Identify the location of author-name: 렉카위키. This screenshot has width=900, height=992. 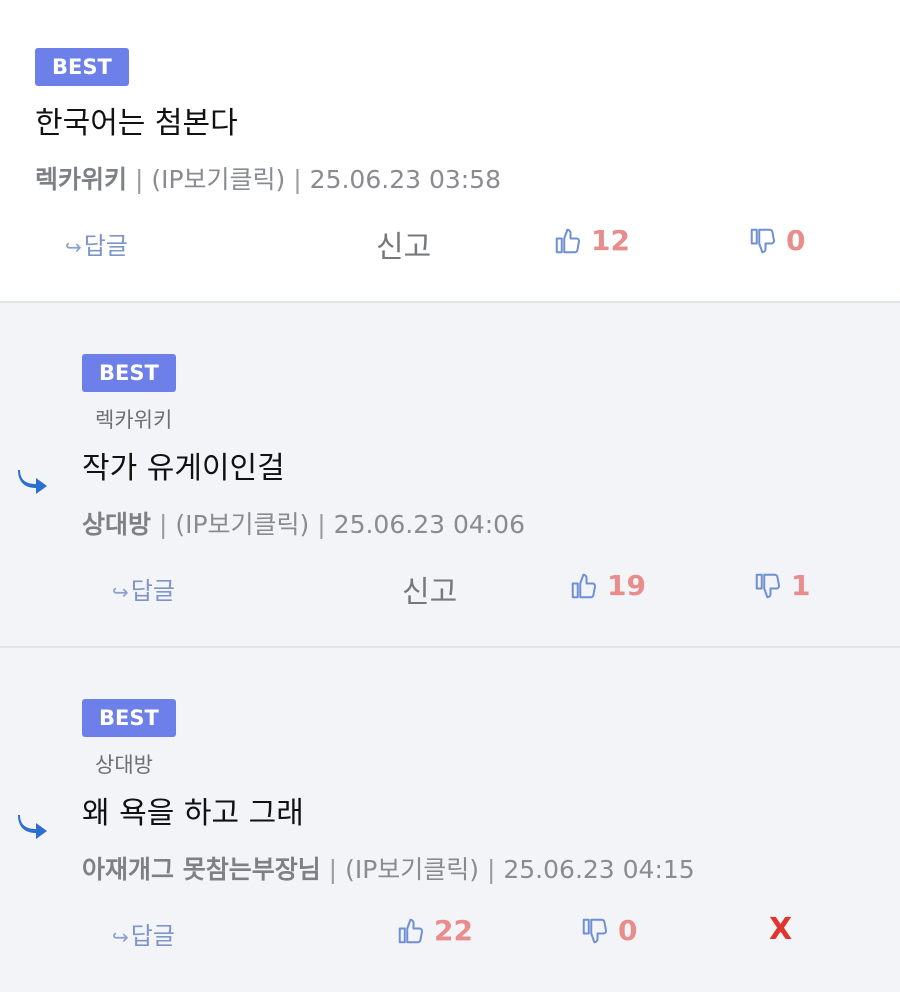
(81, 179).